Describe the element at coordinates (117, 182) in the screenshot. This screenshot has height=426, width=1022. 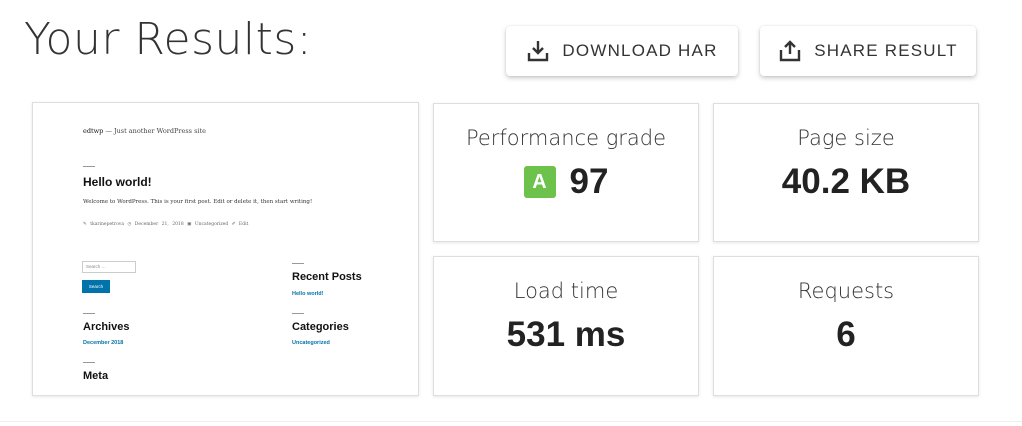
I see `wp-post-title: Hello world!` at that location.